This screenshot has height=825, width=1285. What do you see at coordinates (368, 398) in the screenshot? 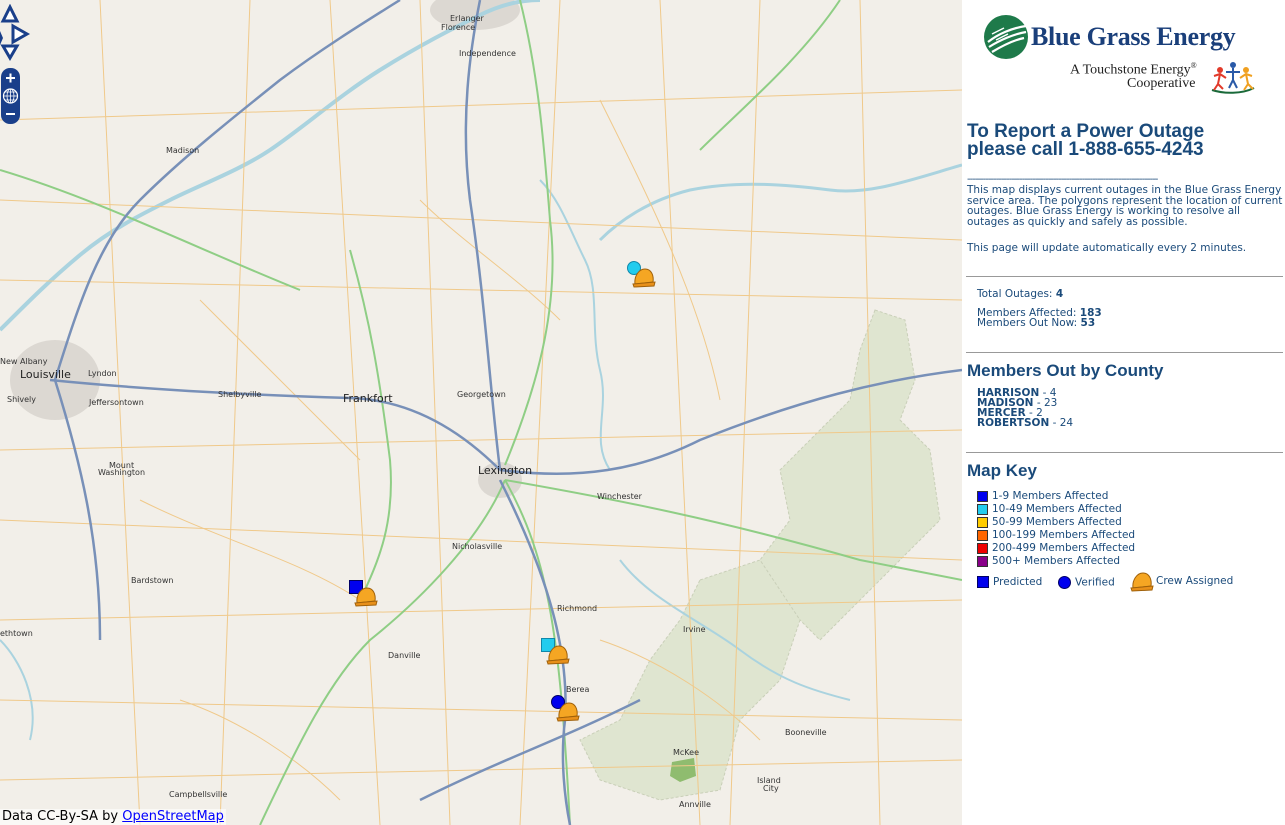
I see `place-label: Frankfort` at bounding box center [368, 398].